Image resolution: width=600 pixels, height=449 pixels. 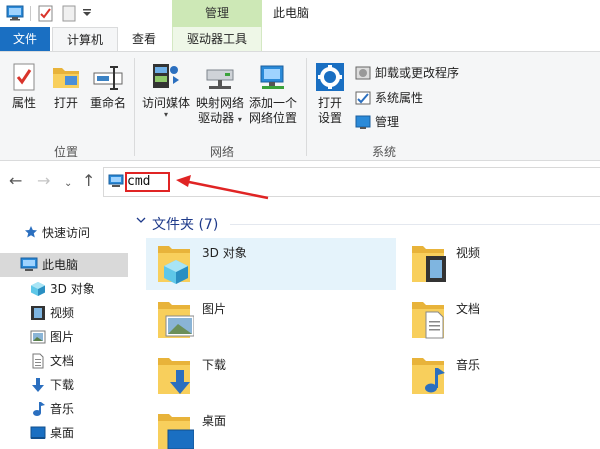 I want to click on computer-icon, so click(x=29, y=264).